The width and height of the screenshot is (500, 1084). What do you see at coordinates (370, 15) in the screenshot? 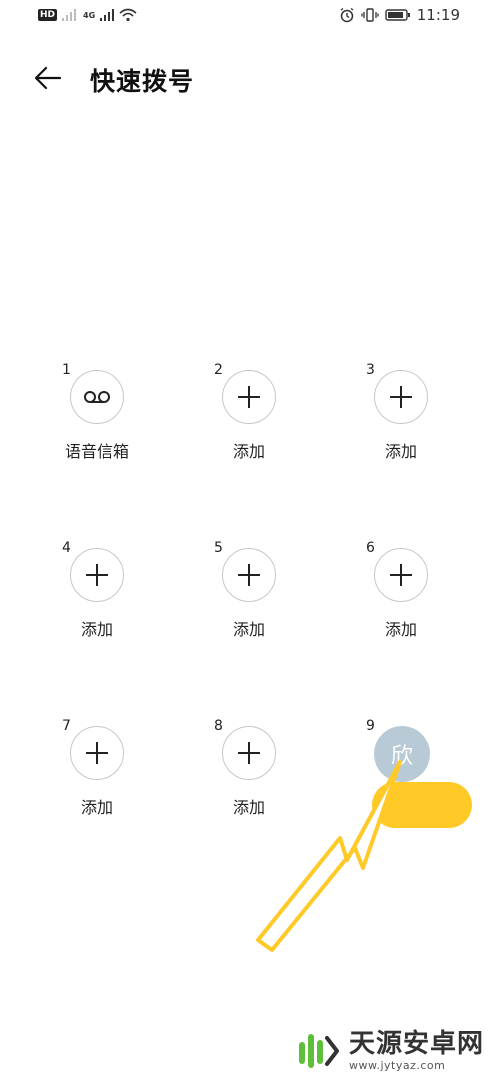
I see `vibrate-icon` at bounding box center [370, 15].